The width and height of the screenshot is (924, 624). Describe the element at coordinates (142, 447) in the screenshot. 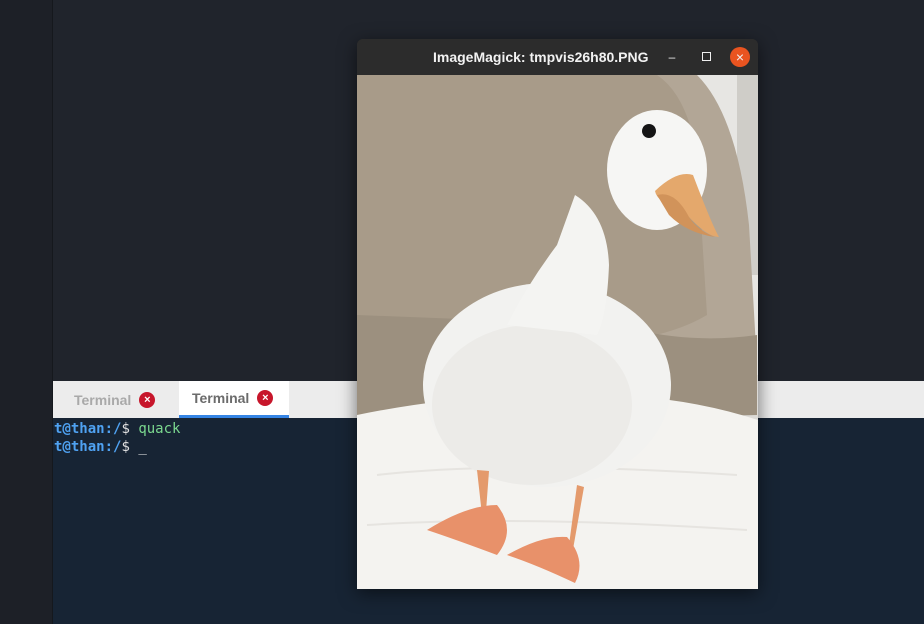

I see `cursor: _` at that location.